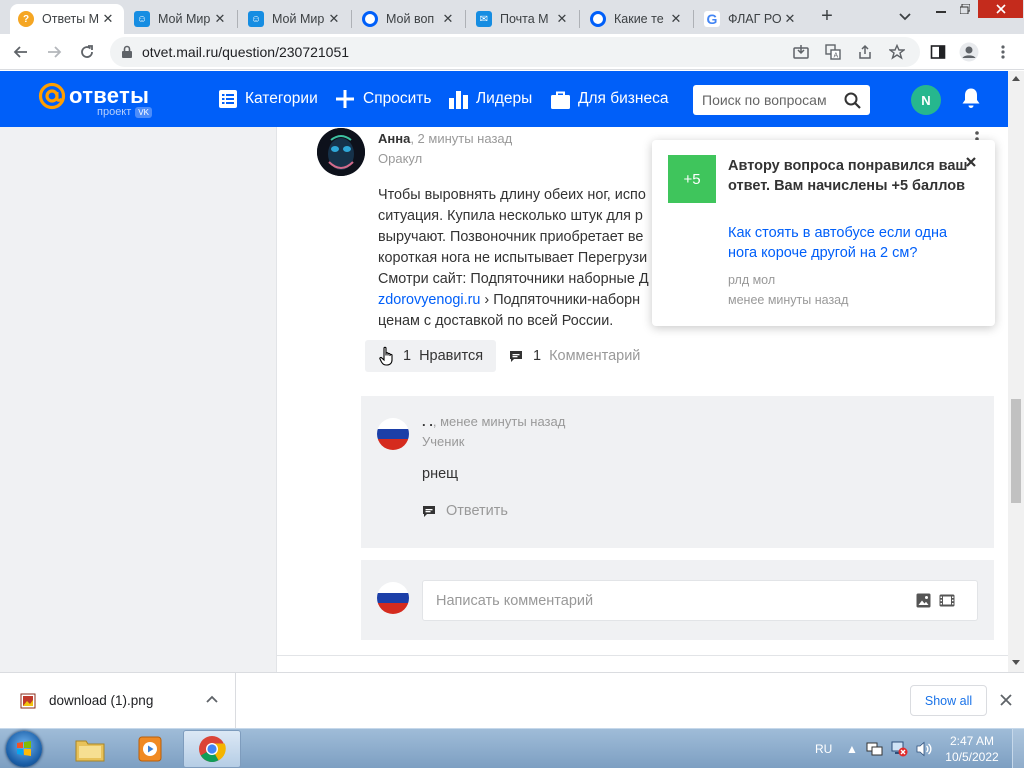 This screenshot has height=768, width=1024. Describe the element at coordinates (637, 19) in the screenshot. I see `tab-question-2: Какие те ✕` at that location.